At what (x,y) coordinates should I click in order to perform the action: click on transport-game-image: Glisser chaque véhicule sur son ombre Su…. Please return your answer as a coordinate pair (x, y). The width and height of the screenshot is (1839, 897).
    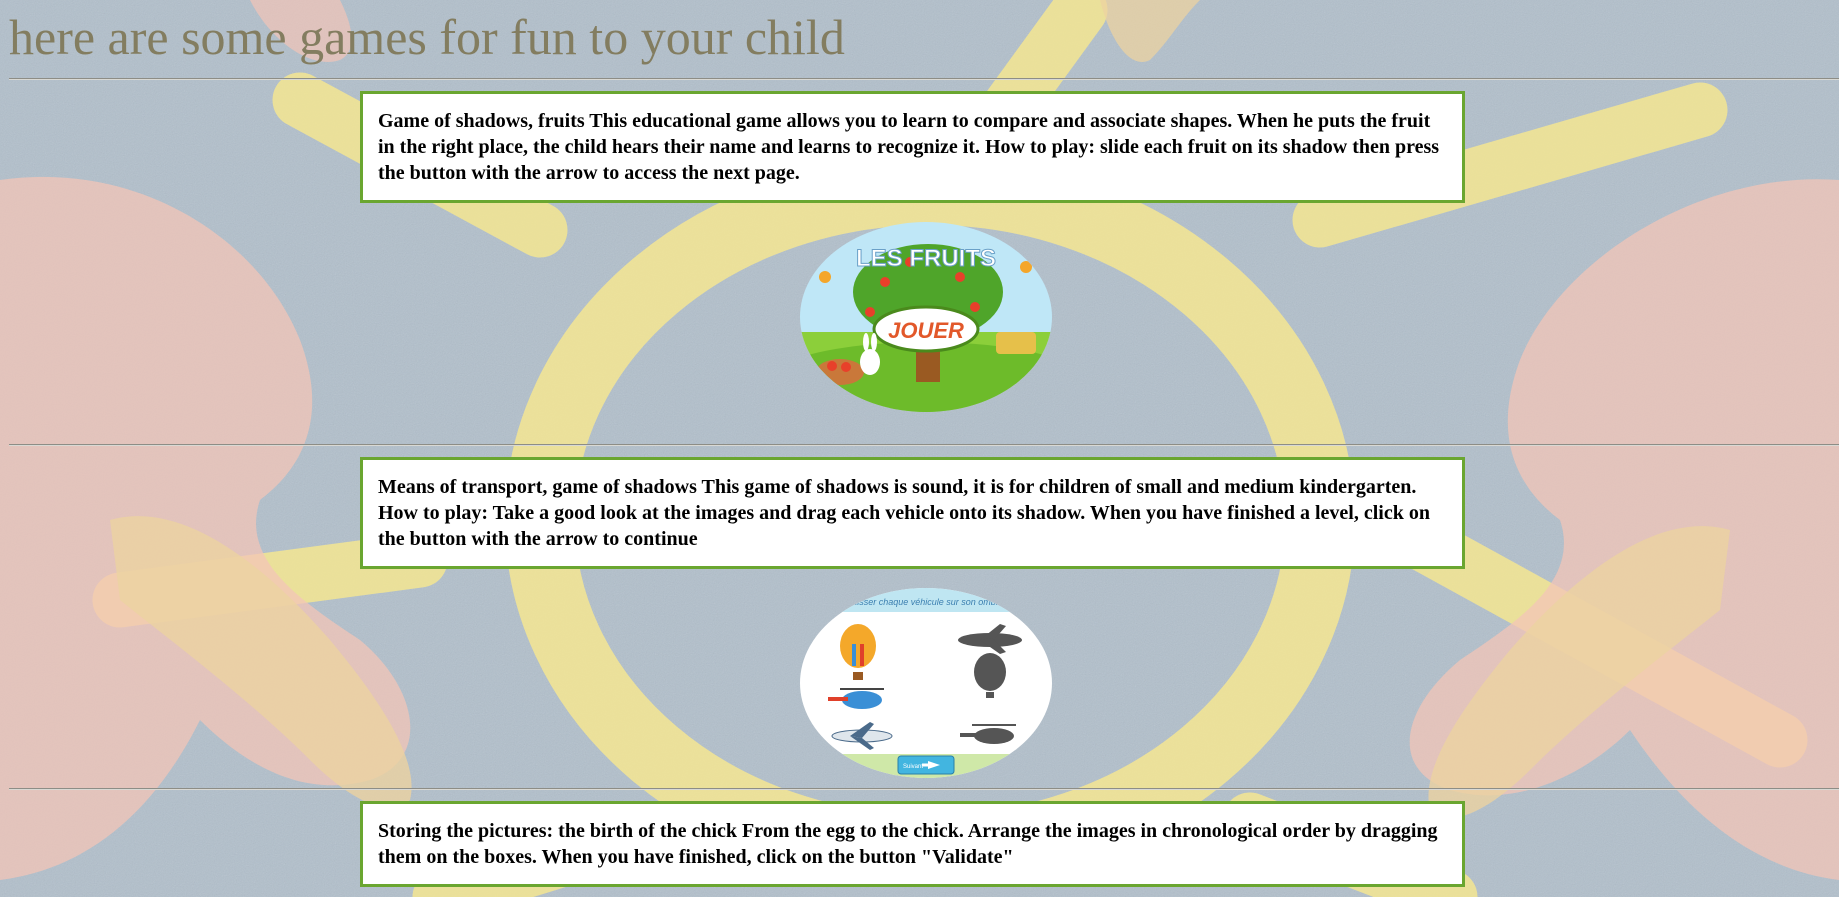
    Looking at the image, I should click on (926, 683).